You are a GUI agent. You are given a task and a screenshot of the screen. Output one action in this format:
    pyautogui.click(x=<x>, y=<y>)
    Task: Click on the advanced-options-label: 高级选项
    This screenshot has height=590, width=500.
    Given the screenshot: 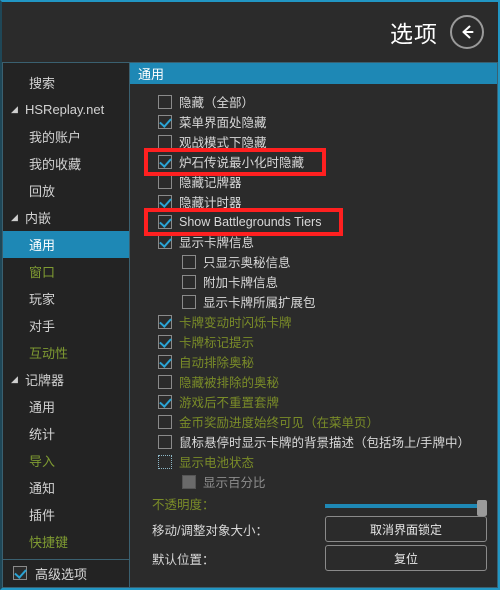 What is the action you would take?
    pyautogui.click(x=61, y=574)
    